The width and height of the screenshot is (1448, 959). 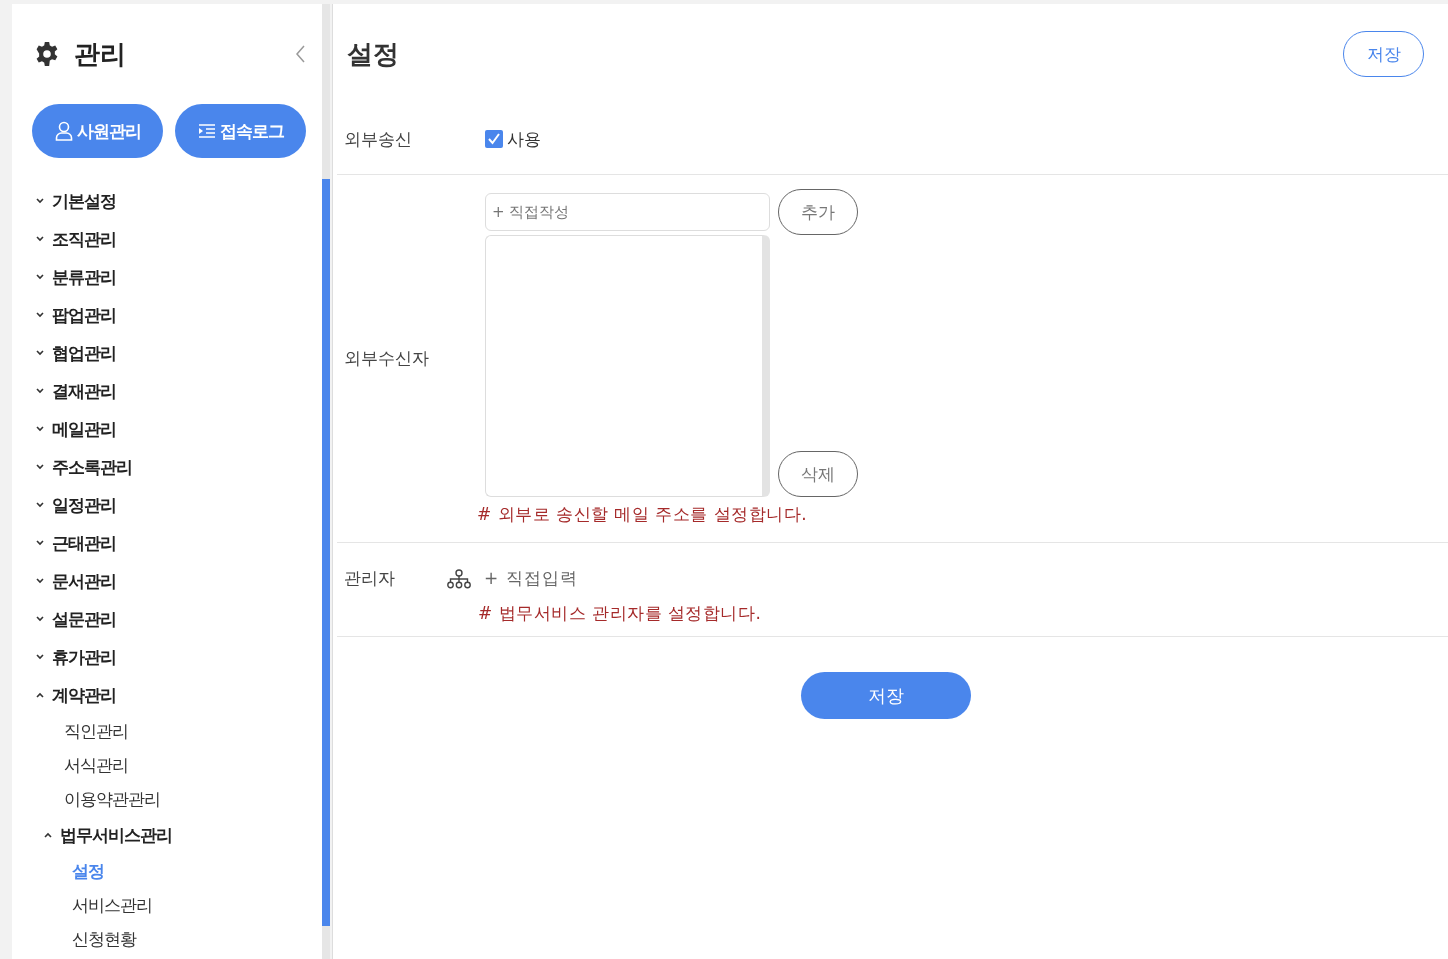 I want to click on tree-group: 일정관리, so click(x=84, y=505).